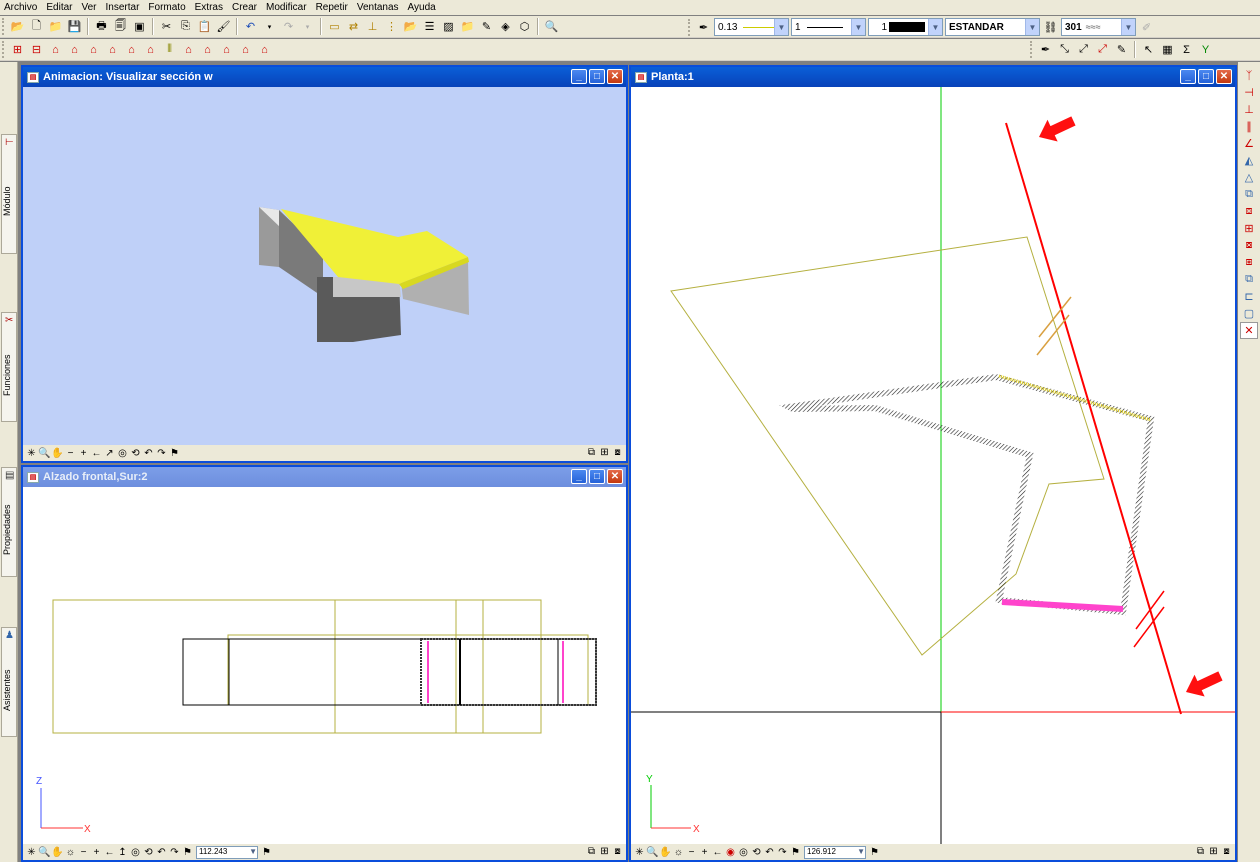 This screenshot has height=862, width=1260. Describe the element at coordinates (332, 7) in the screenshot. I see `menu-repetir: Repetir` at that location.